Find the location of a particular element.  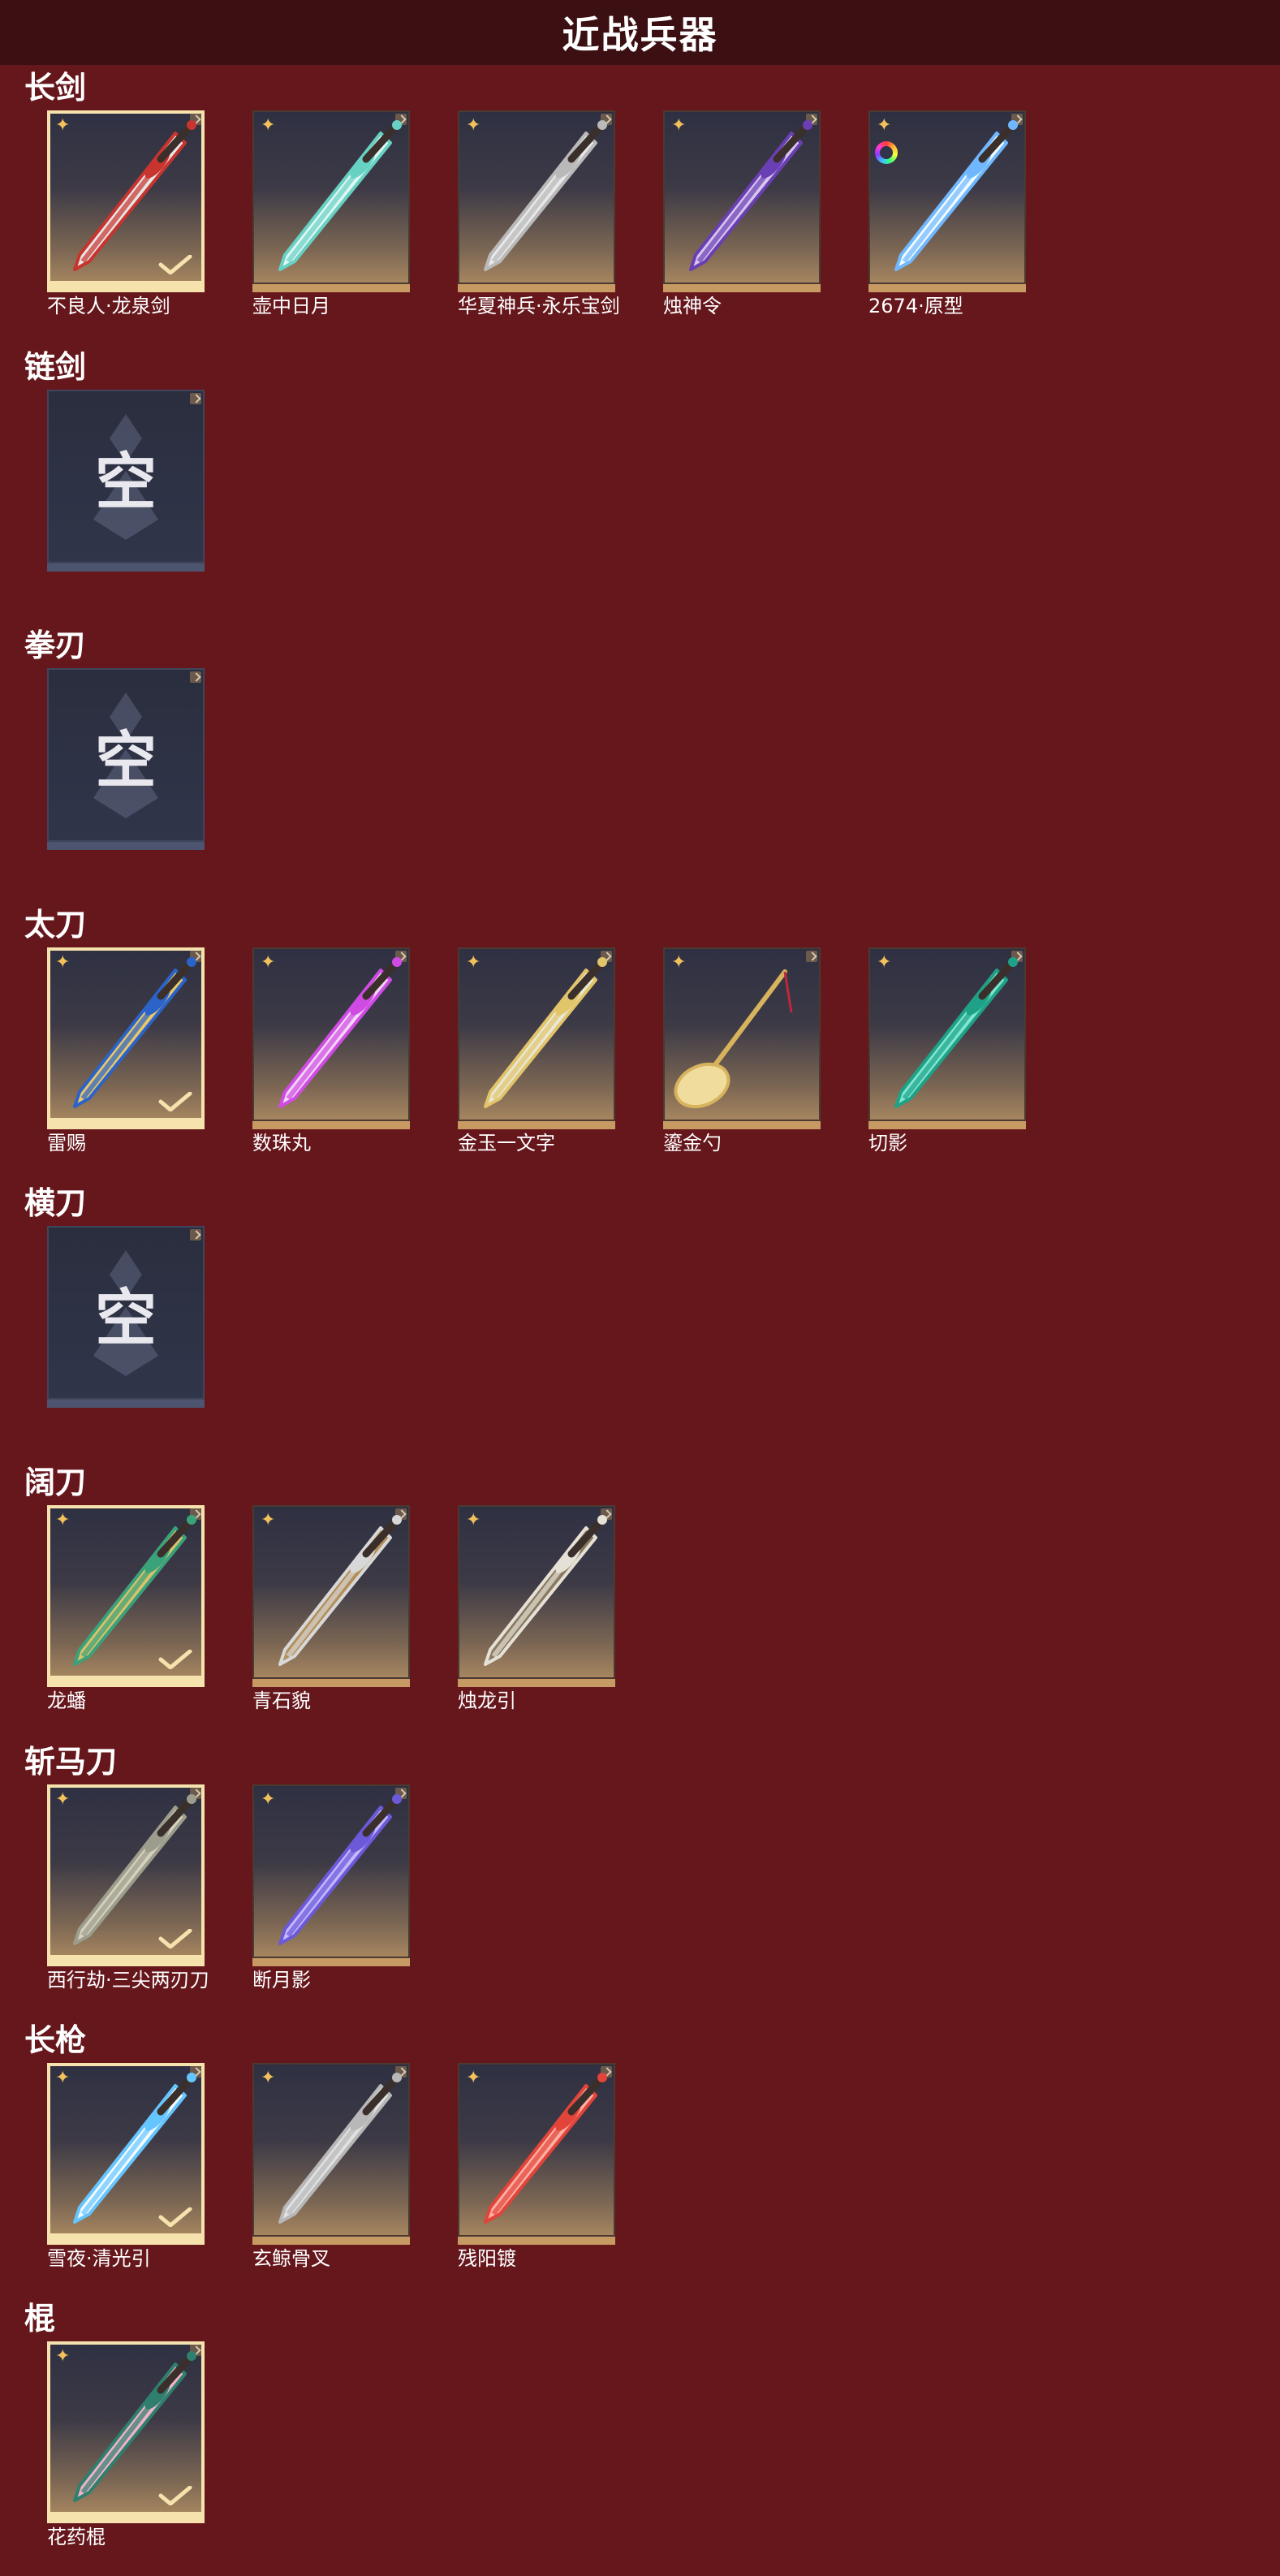

weapon-card: ✦ 壶中日月 is located at coordinates (331, 213).